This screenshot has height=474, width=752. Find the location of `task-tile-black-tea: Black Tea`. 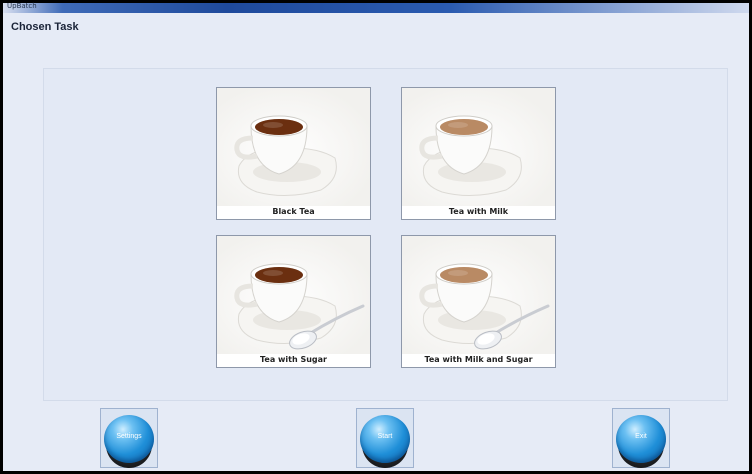

task-tile-black-tea: Black Tea is located at coordinates (293, 153).